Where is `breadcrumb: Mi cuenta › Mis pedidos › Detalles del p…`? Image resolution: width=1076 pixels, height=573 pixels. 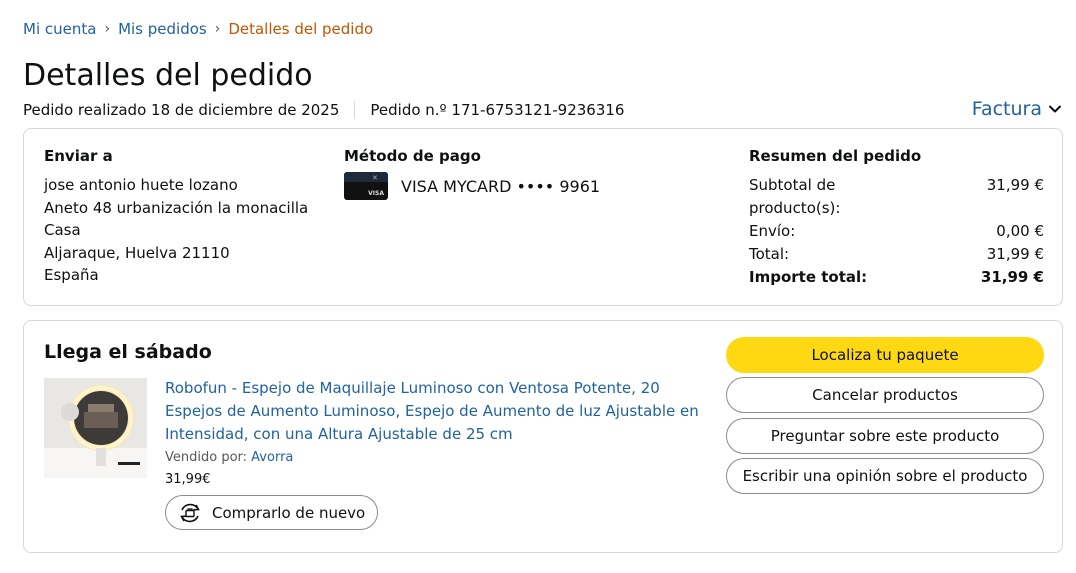 breadcrumb: Mi cuenta › Mis pedidos › Detalles del p… is located at coordinates (198, 29).